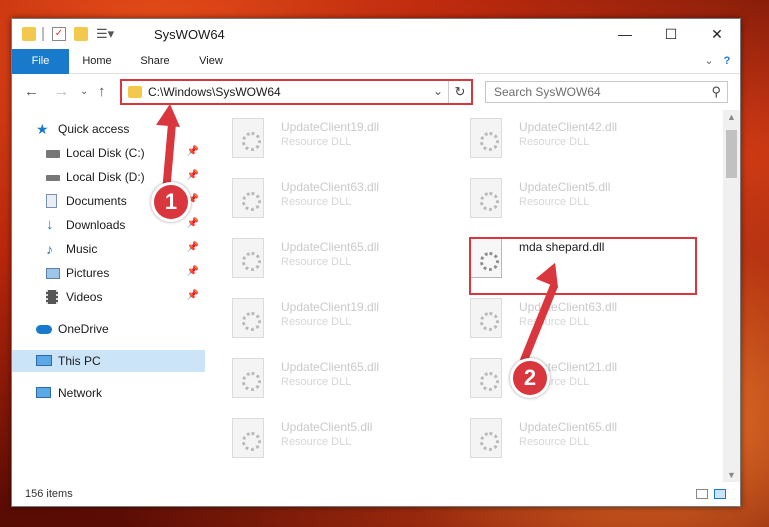  I want to click on properties-icon: ✓, so click(59, 34).